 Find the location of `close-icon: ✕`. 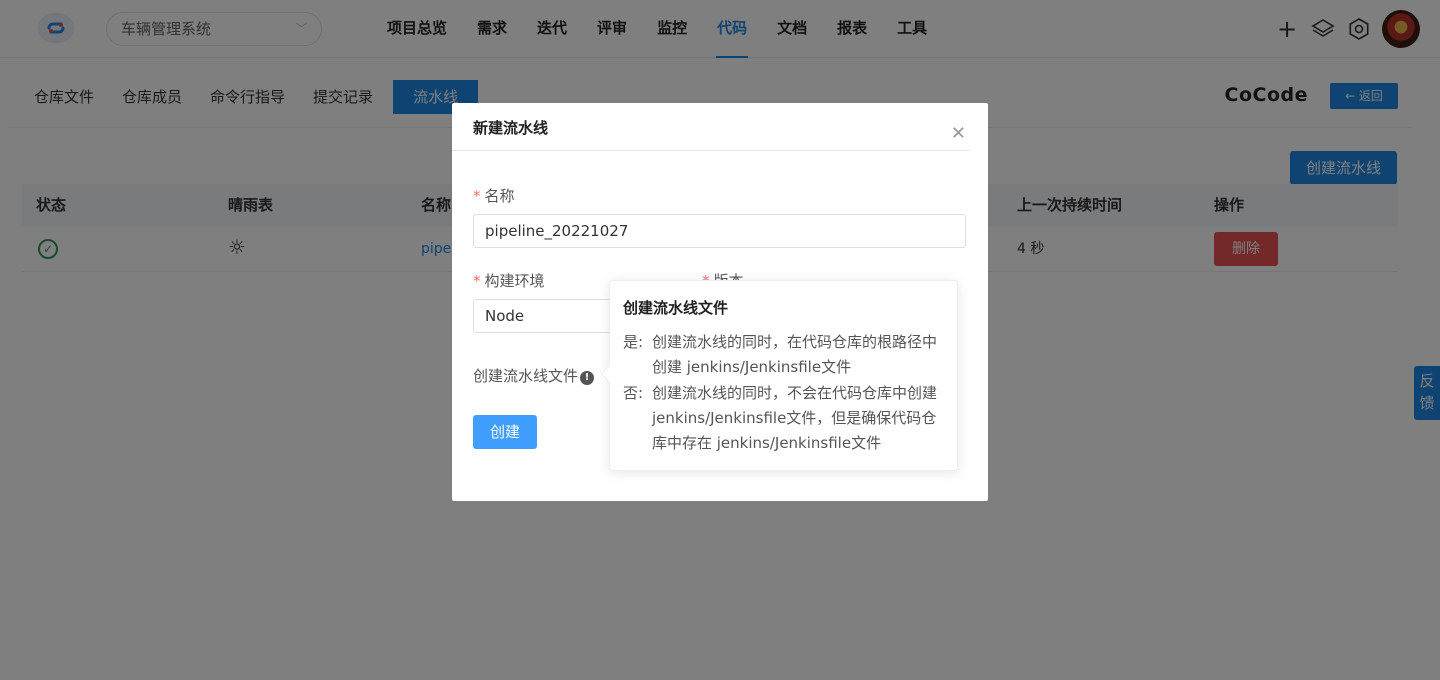

close-icon: ✕ is located at coordinates (958, 134).